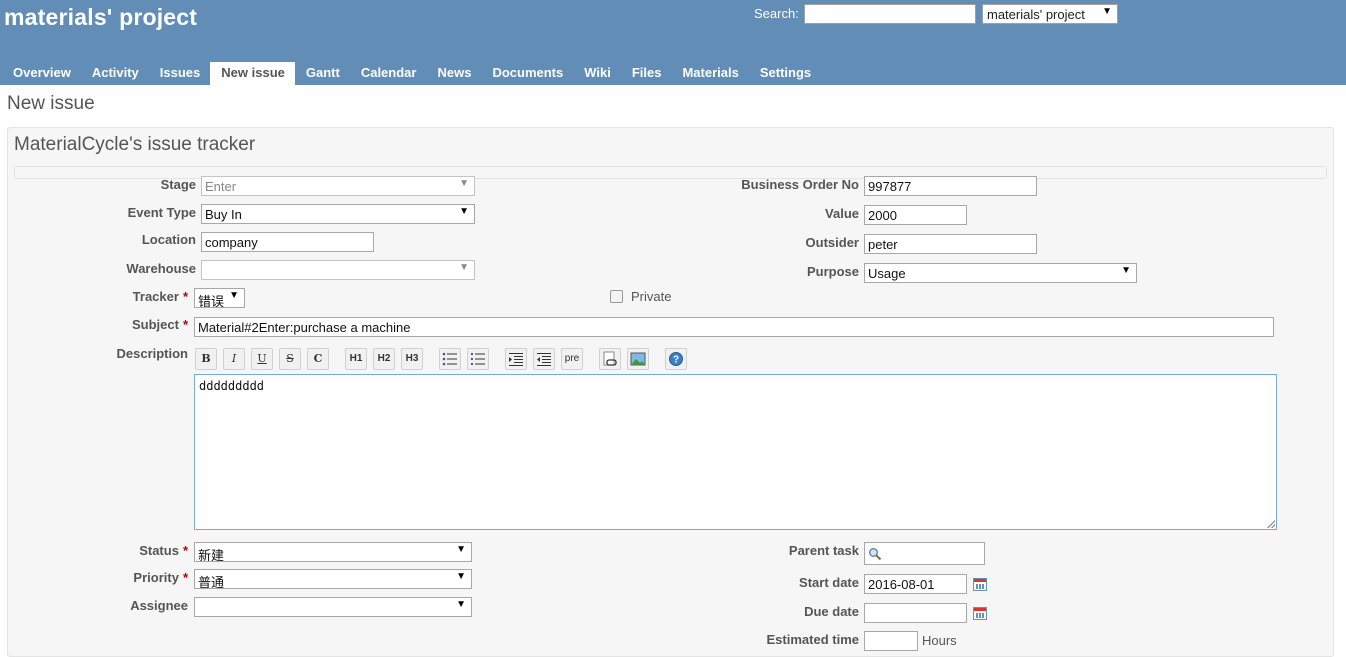  I want to click on tracker-select: 错误 ▼, so click(219, 298).